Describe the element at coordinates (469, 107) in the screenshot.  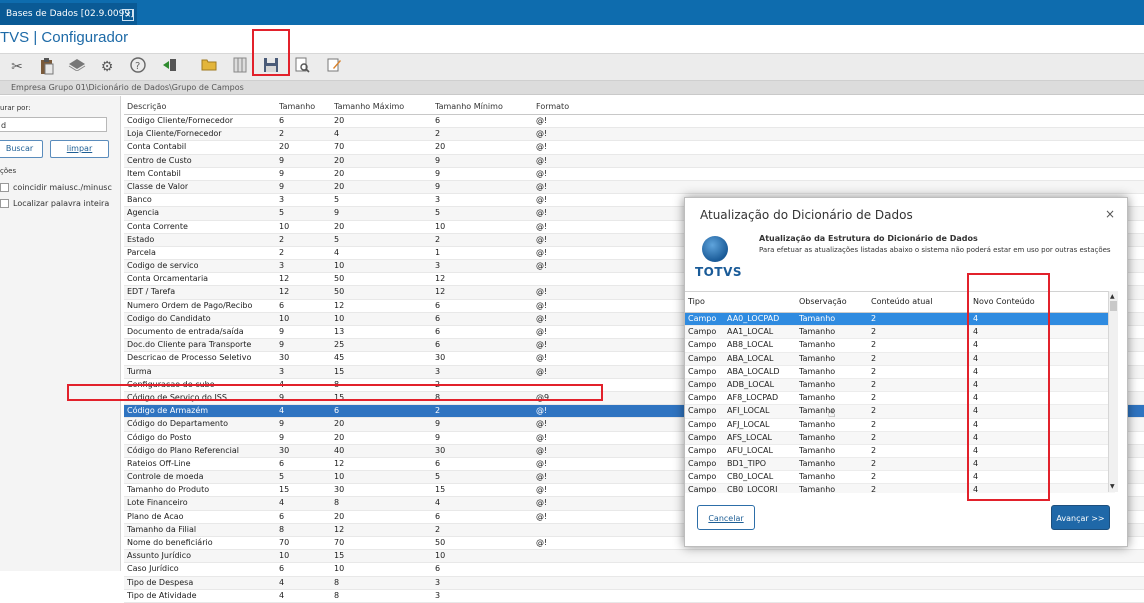
I see `col-tamanho-minimo: Tamanho Mínimo` at that location.